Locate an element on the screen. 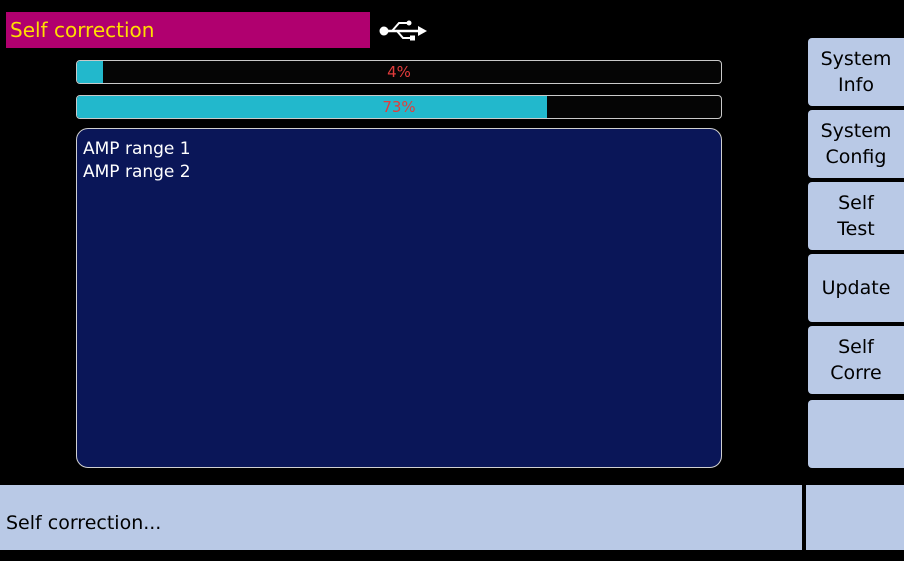 The image size is (904, 561). progress-bar-overall: 4% is located at coordinates (399, 72).